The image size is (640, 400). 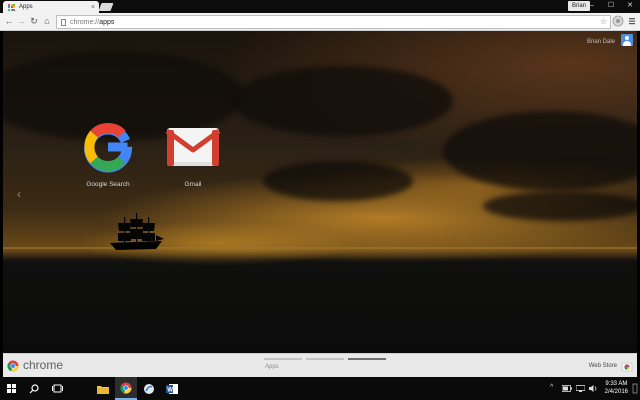 What do you see at coordinates (592, 6) in the screenshot?
I see `minimize-icon: –` at bounding box center [592, 6].